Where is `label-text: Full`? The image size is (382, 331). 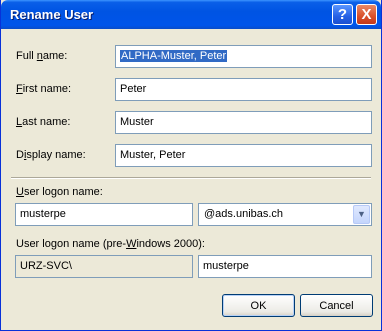 label-text: Full is located at coordinates (26, 56).